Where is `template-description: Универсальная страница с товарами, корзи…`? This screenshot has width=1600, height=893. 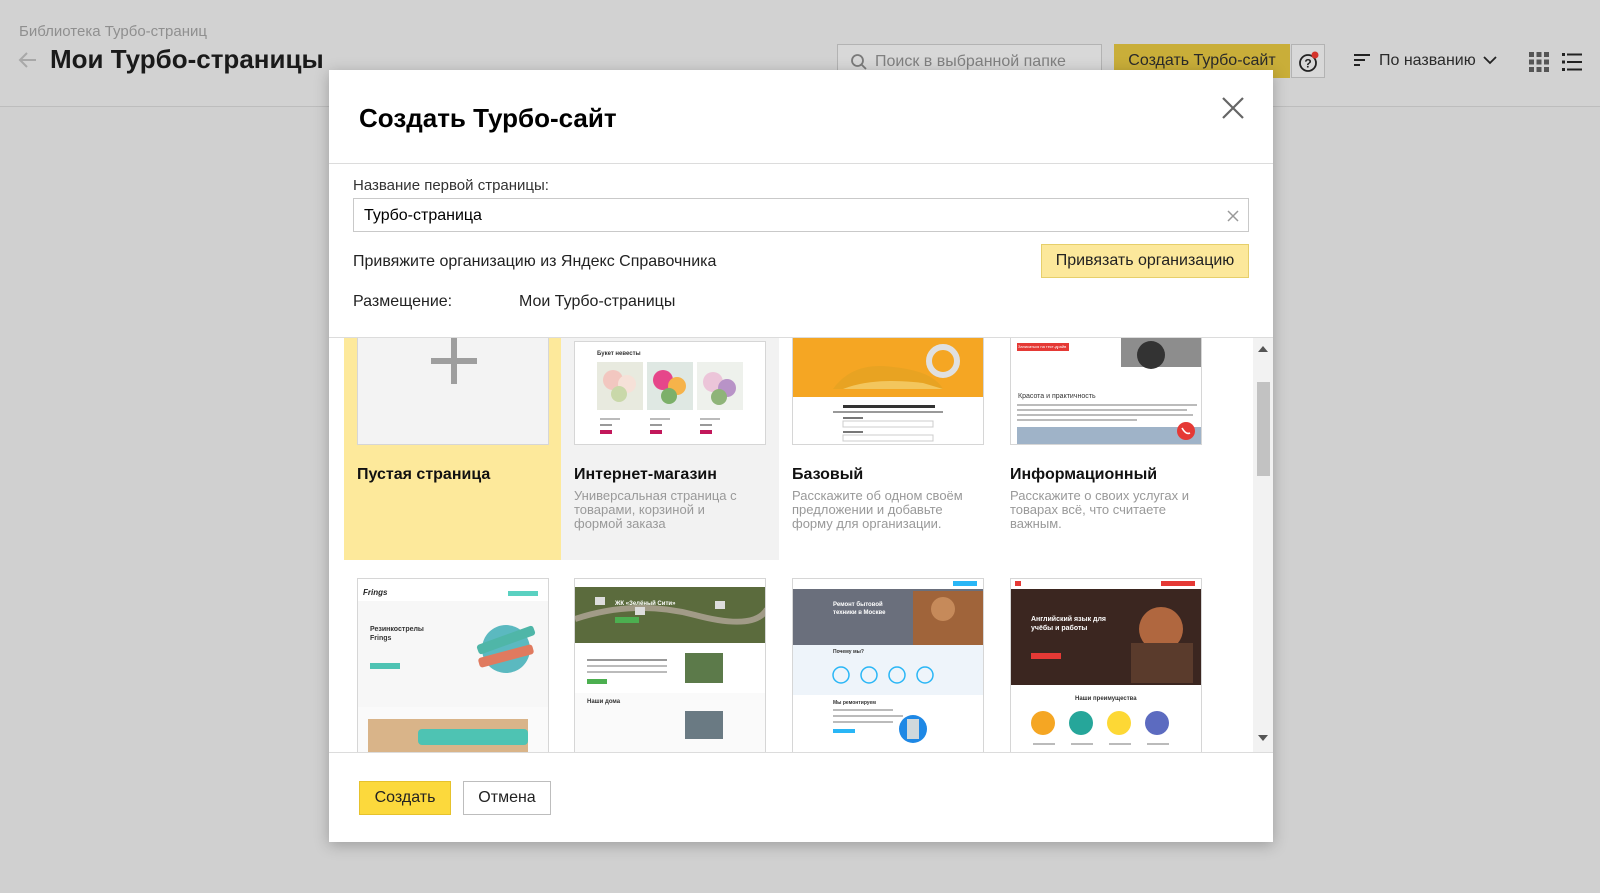 template-description: Универсальная страница с товарами, корзи… is located at coordinates (655, 509).